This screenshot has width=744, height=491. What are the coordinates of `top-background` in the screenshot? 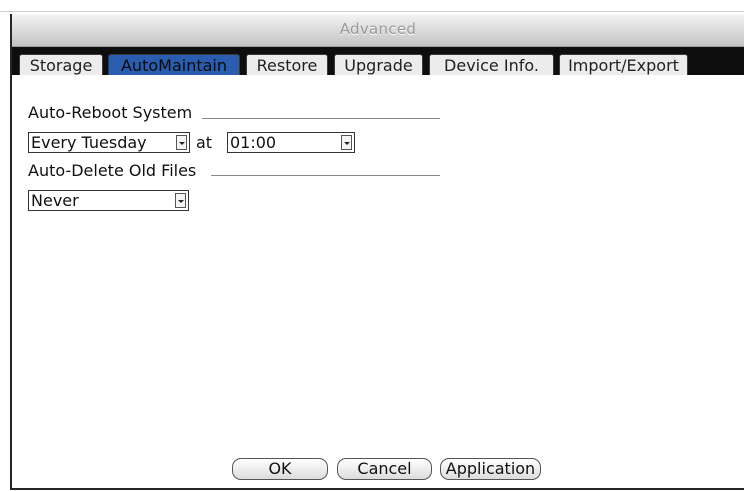 It's located at (372, 7).